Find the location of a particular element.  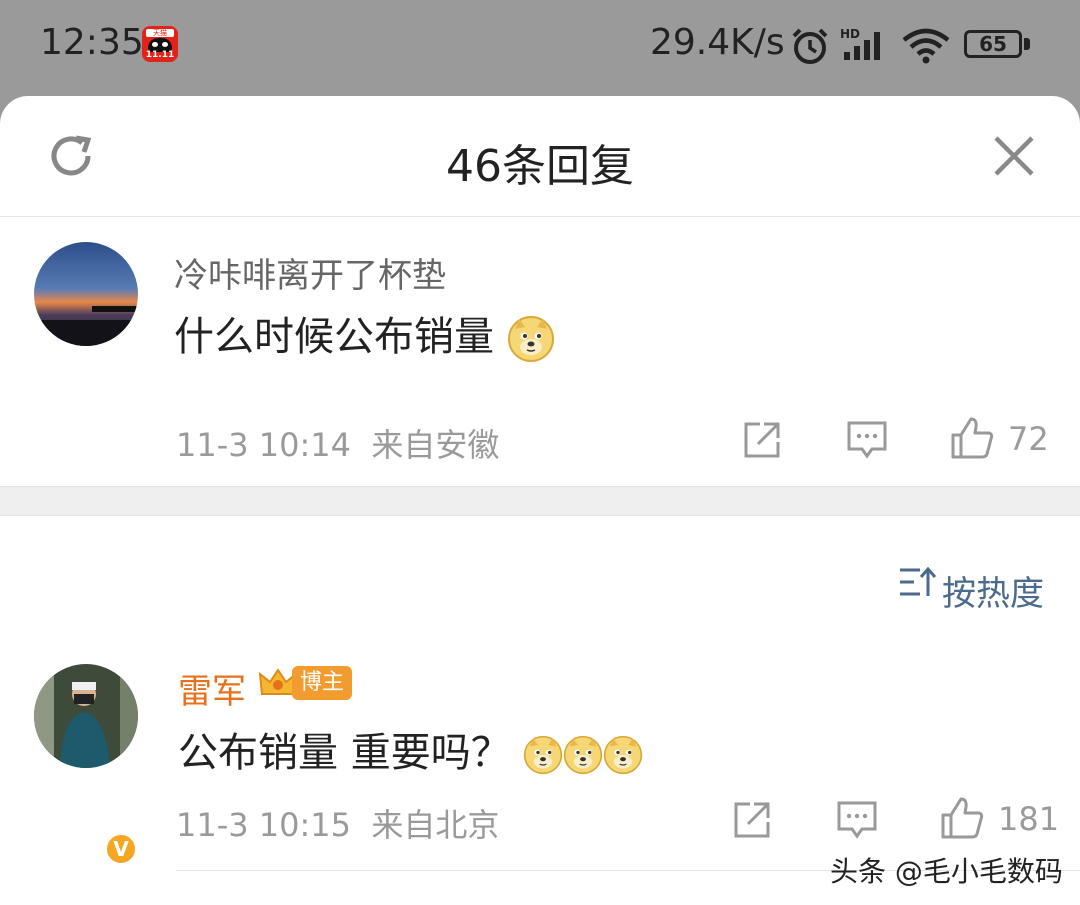

comment-text: 什么时候公布销量 is located at coordinates (364, 333).